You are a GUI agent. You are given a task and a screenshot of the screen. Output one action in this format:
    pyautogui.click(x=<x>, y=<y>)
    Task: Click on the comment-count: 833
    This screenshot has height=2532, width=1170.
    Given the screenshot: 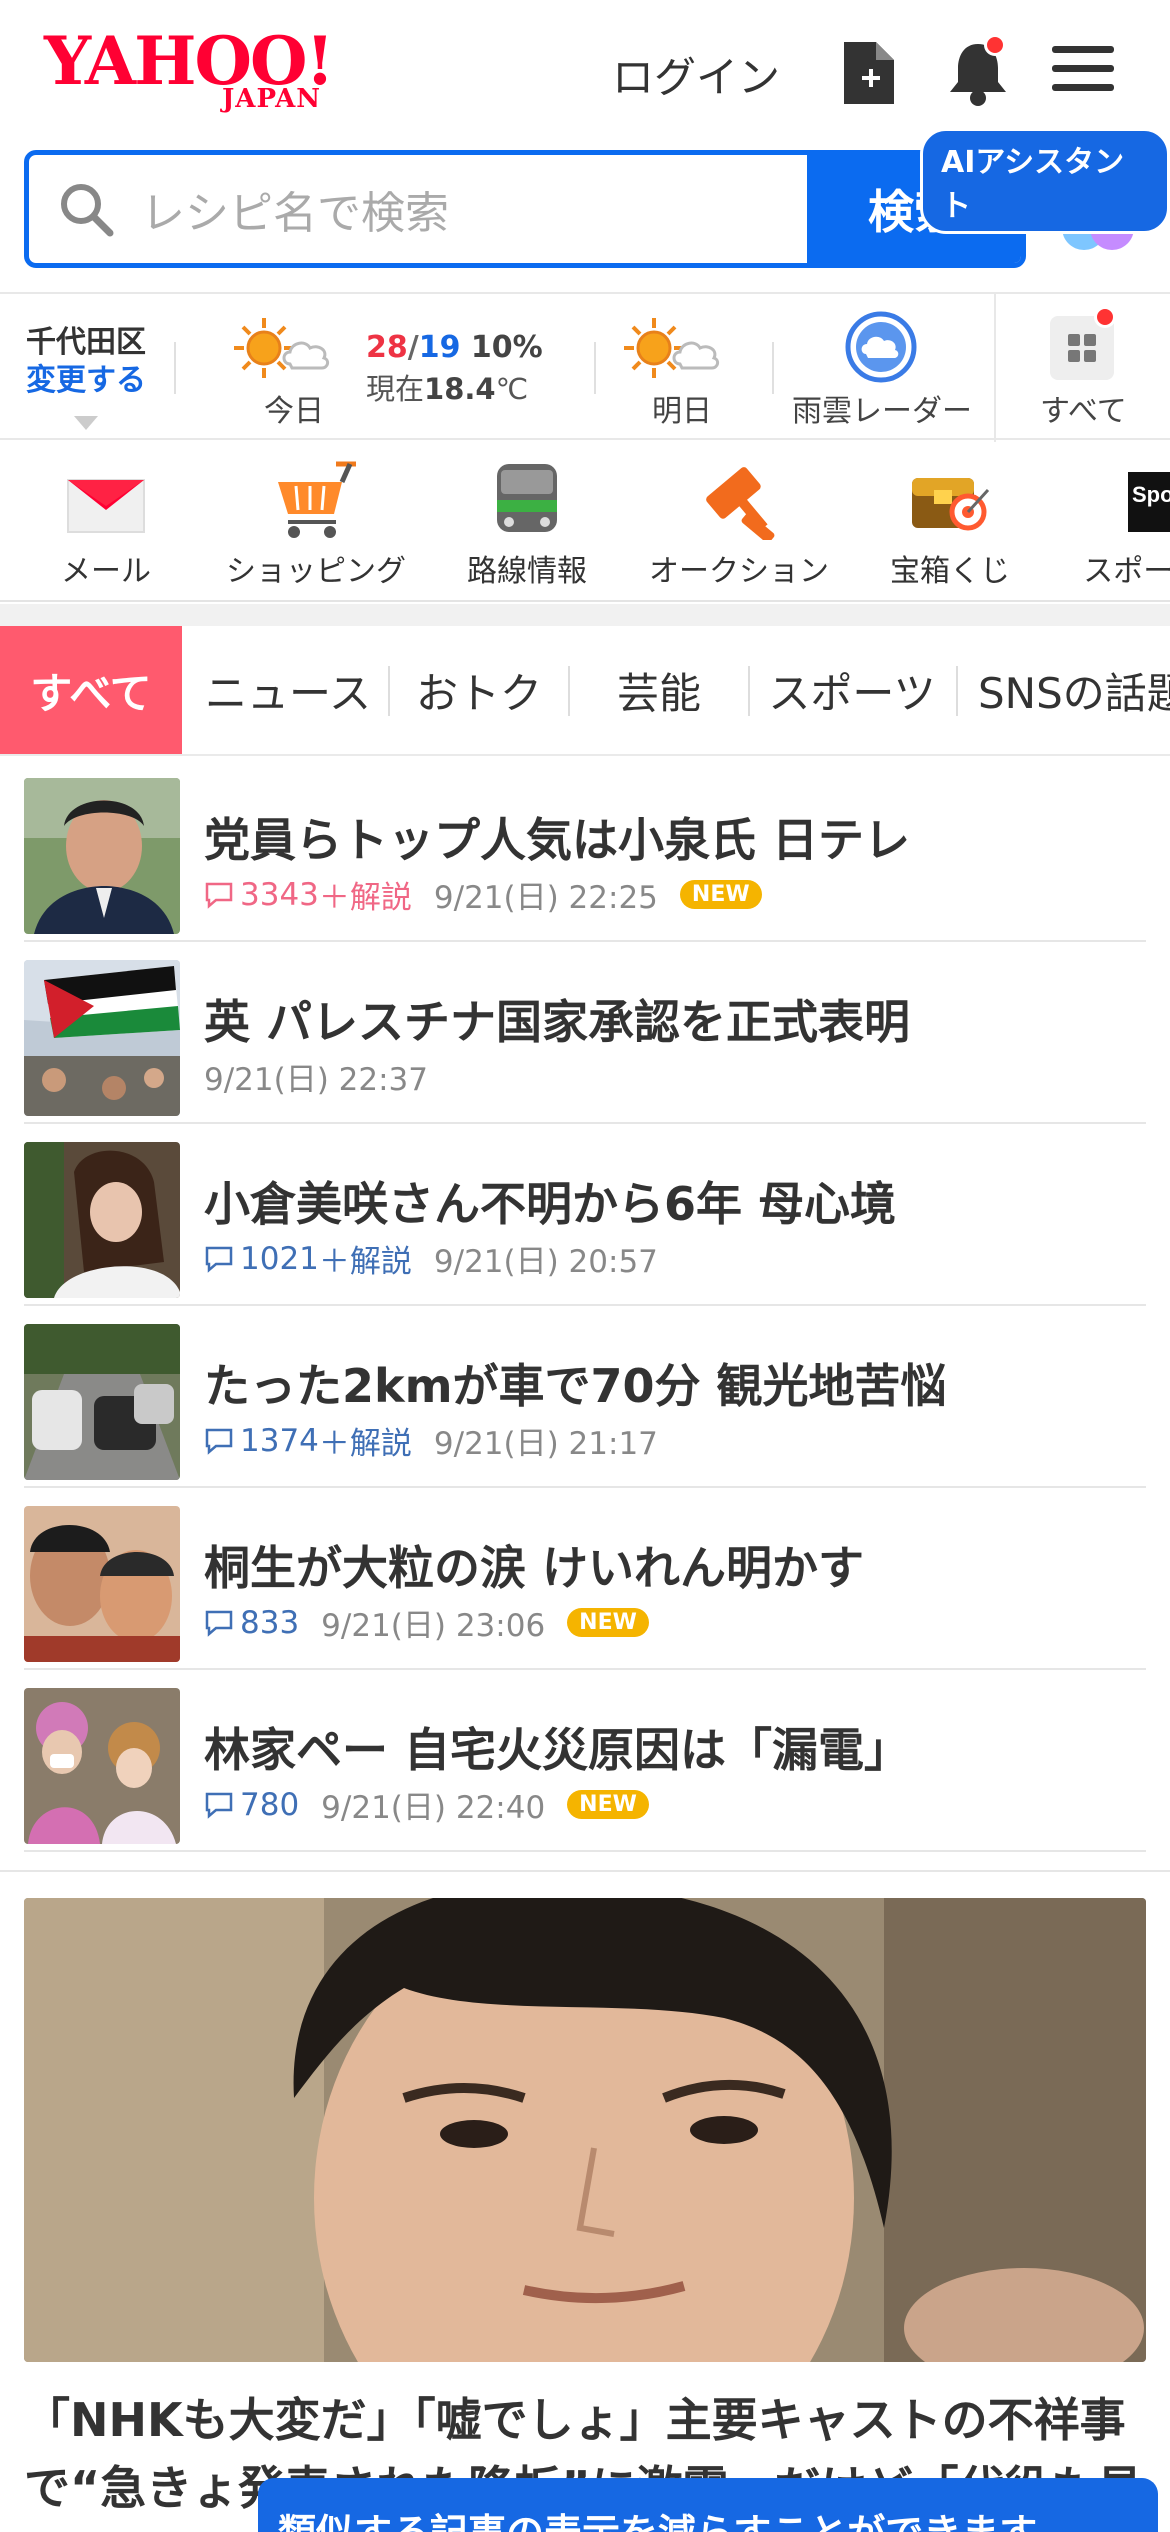 What is the action you would take?
    pyautogui.click(x=251, y=1623)
    